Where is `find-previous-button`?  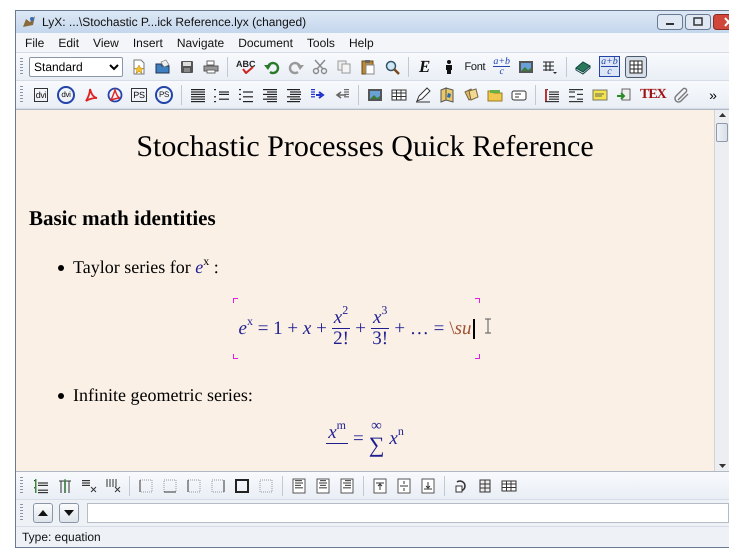
find-previous-button is located at coordinates (43, 513).